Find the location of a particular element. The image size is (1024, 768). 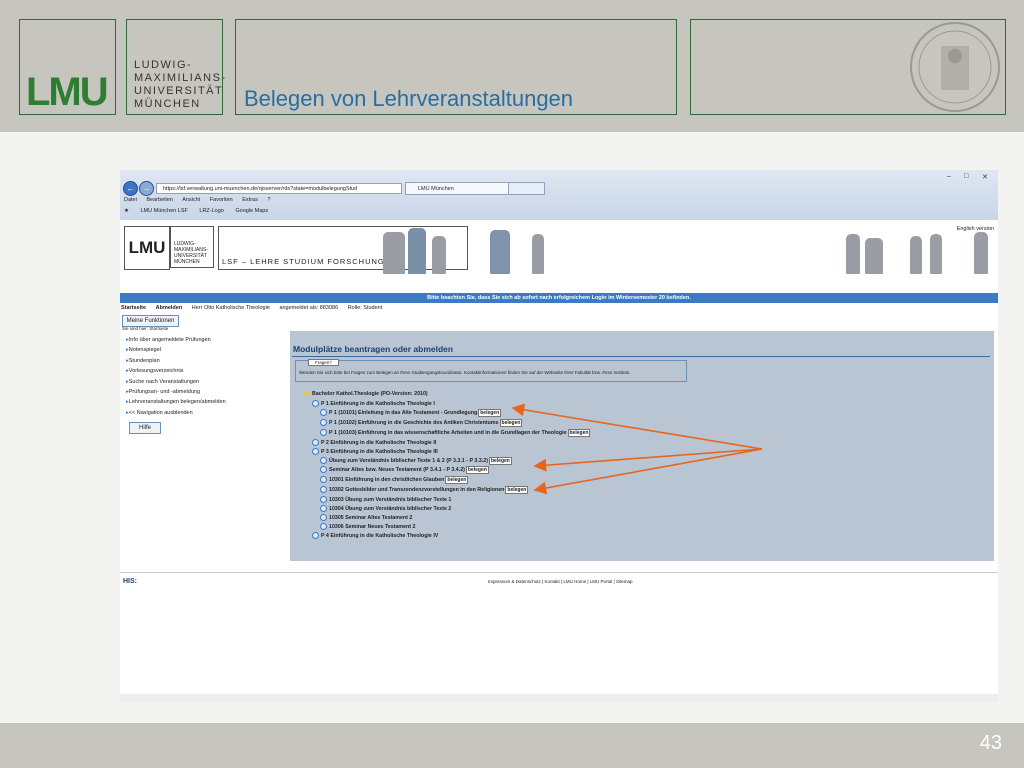

his-logo: HIS: is located at coordinates (130, 581).